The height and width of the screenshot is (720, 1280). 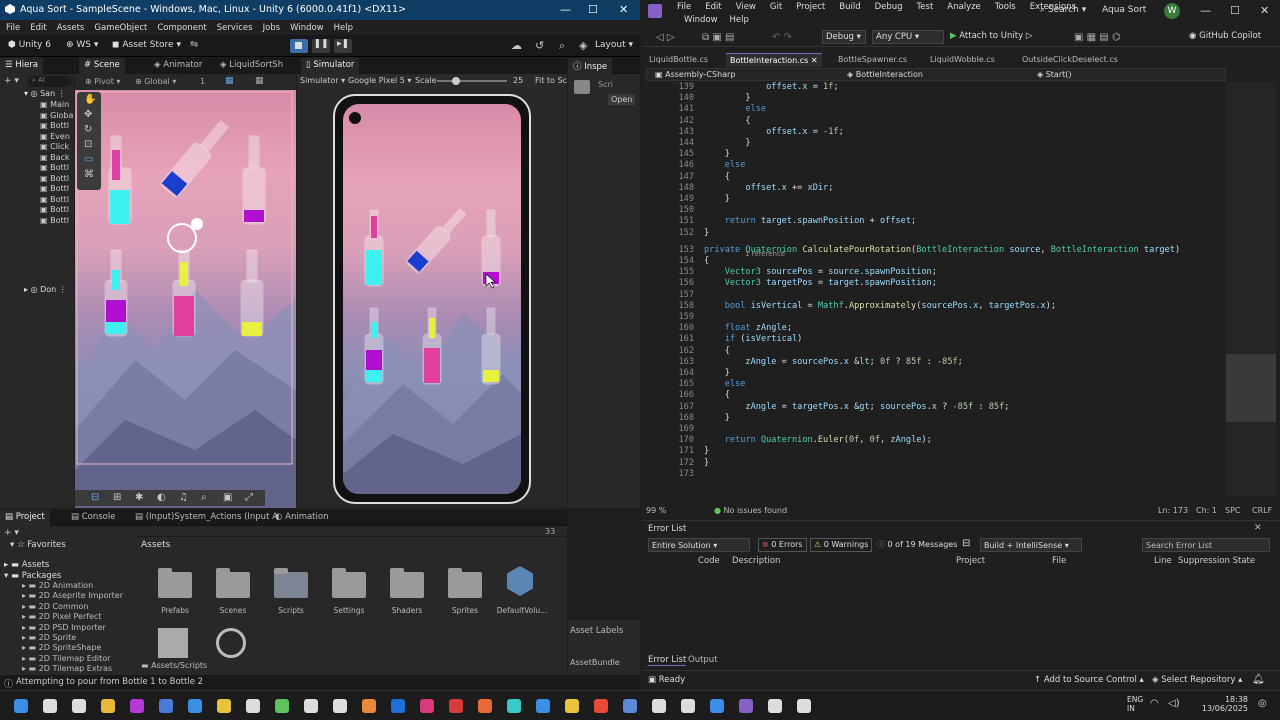 What do you see at coordinates (774, 60) in the screenshot?
I see `tab-bottleinteraction: BottleInteraction.cs ✕` at bounding box center [774, 60].